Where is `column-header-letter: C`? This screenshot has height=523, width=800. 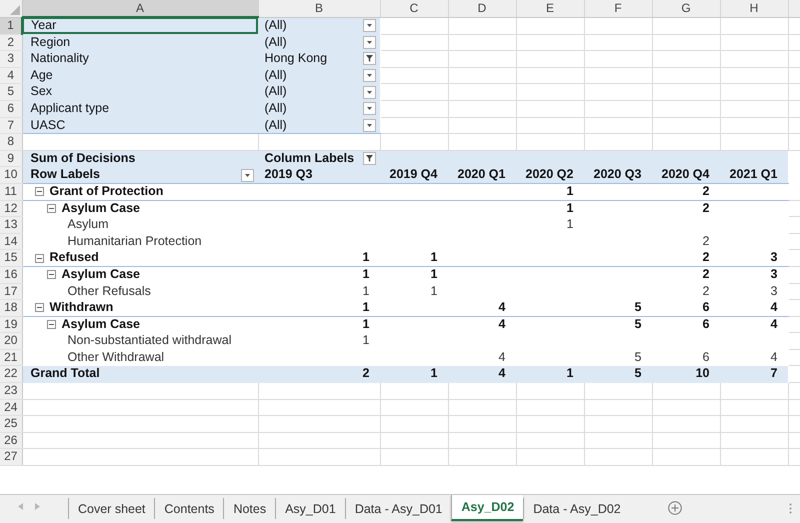
column-header-letter: C is located at coordinates (414, 8).